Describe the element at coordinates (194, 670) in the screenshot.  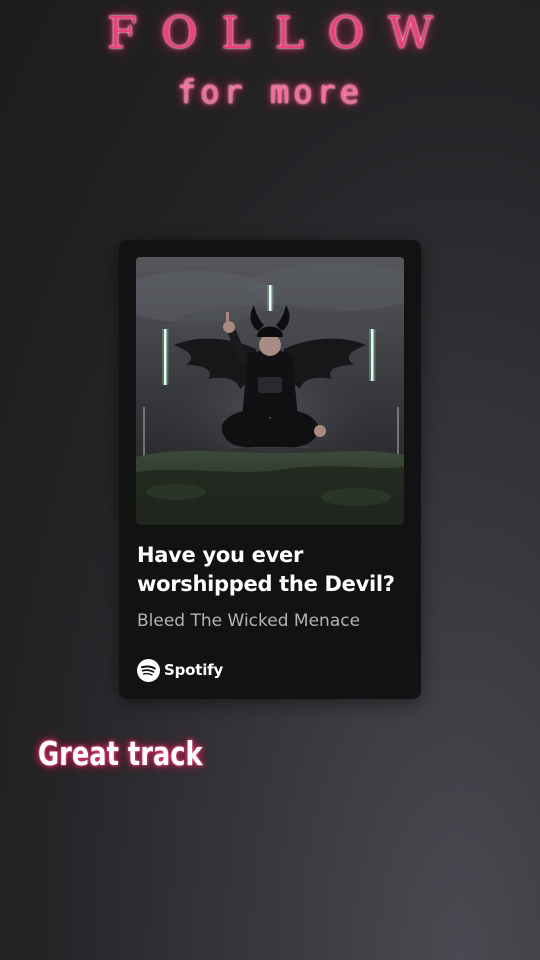
I see `spotify-wordmark: Spotify` at that location.